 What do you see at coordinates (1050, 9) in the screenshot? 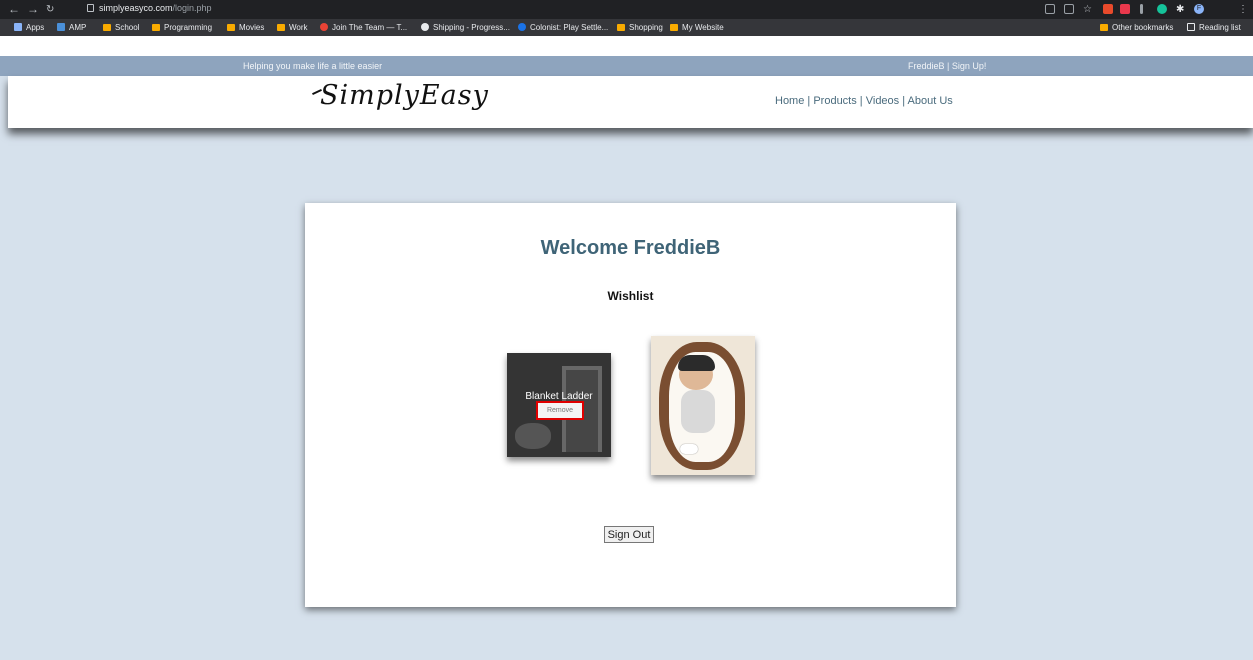
I see `key-icon` at bounding box center [1050, 9].